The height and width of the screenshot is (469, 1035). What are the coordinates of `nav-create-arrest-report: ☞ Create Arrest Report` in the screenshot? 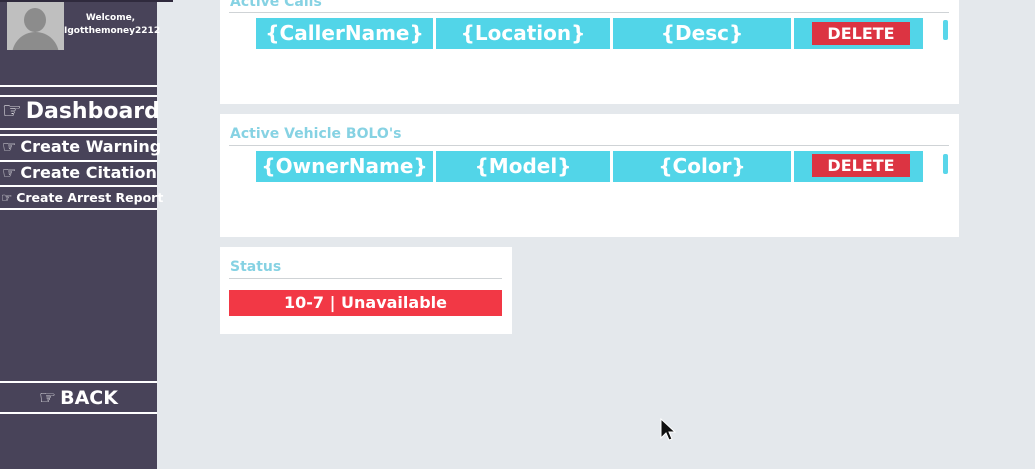 It's located at (81, 197).